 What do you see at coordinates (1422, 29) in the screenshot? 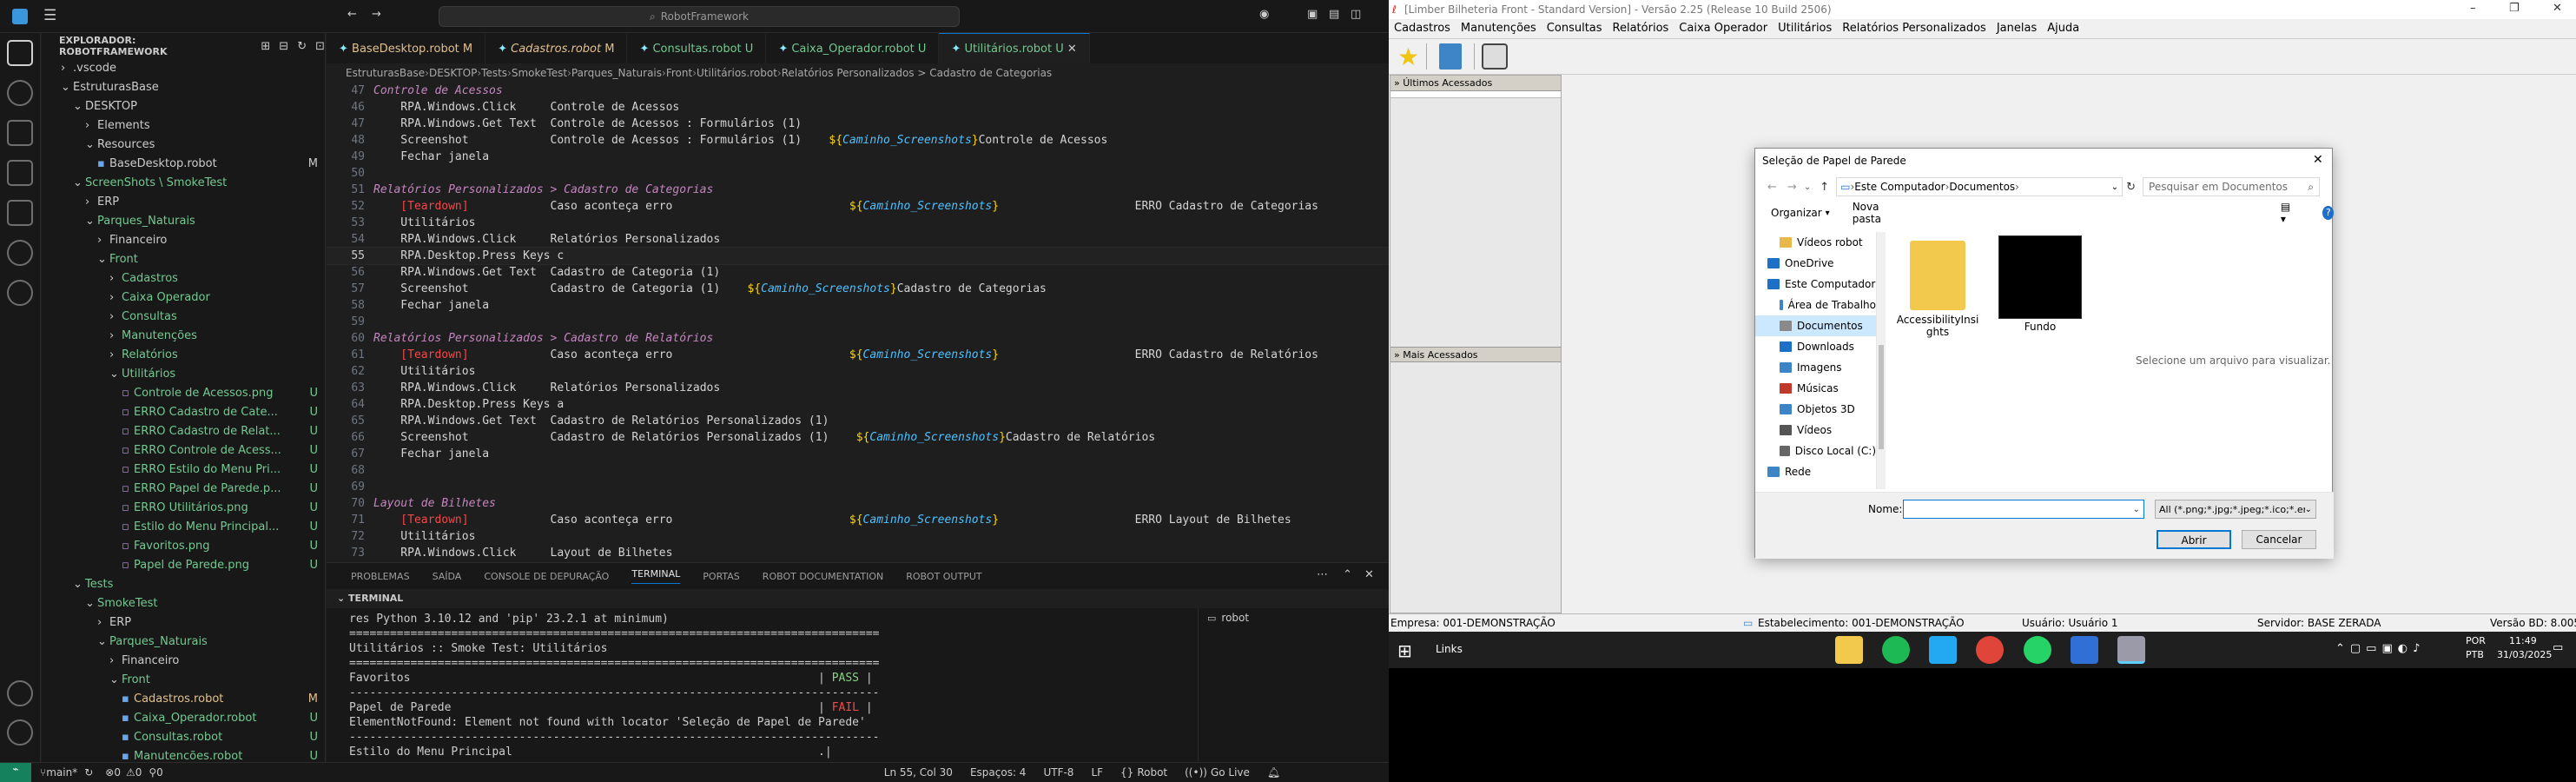
I see `app-menu-item: Cadastros` at bounding box center [1422, 29].